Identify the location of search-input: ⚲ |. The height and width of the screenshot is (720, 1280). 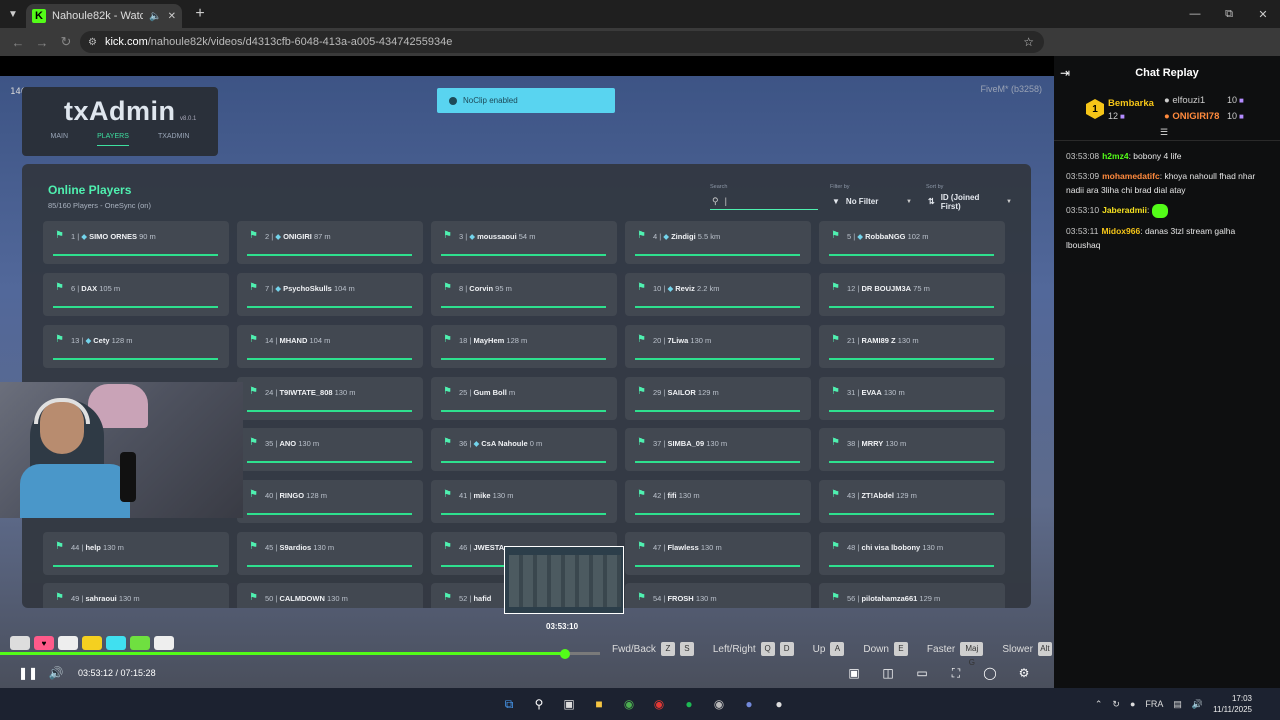
(764, 201).